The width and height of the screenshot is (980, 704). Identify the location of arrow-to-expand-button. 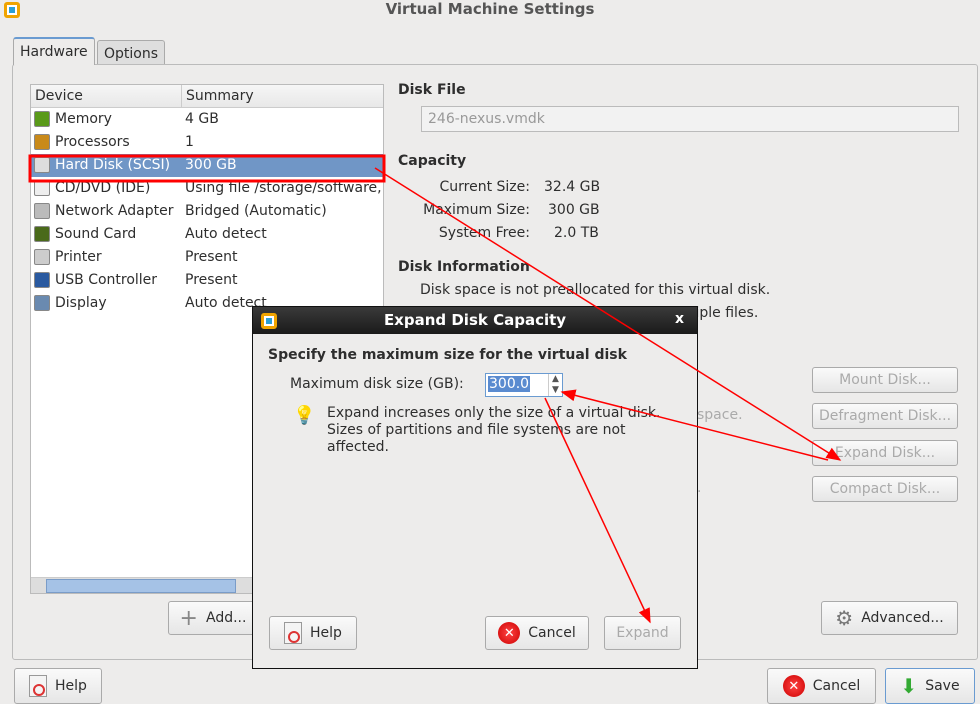
(597, 510).